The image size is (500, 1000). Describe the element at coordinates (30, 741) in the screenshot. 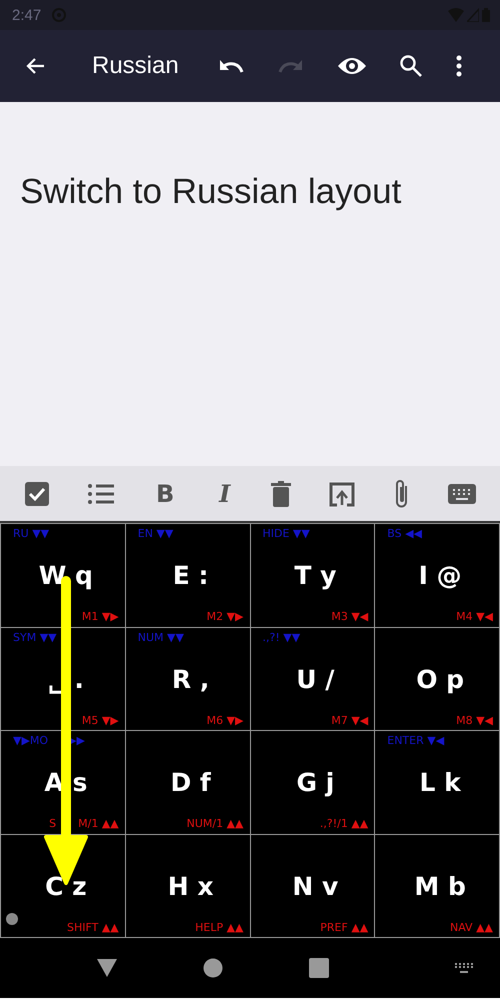

I see `key-top-label: ▼▶MO` at that location.